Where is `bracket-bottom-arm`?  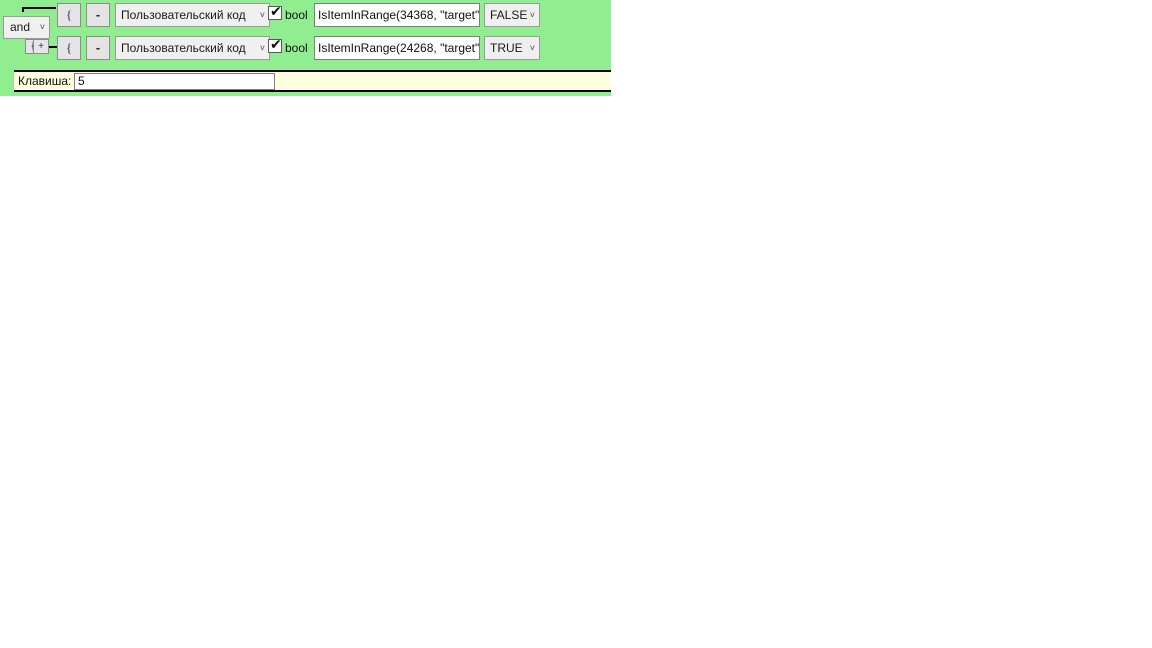 bracket-bottom-arm is located at coordinates (53, 47).